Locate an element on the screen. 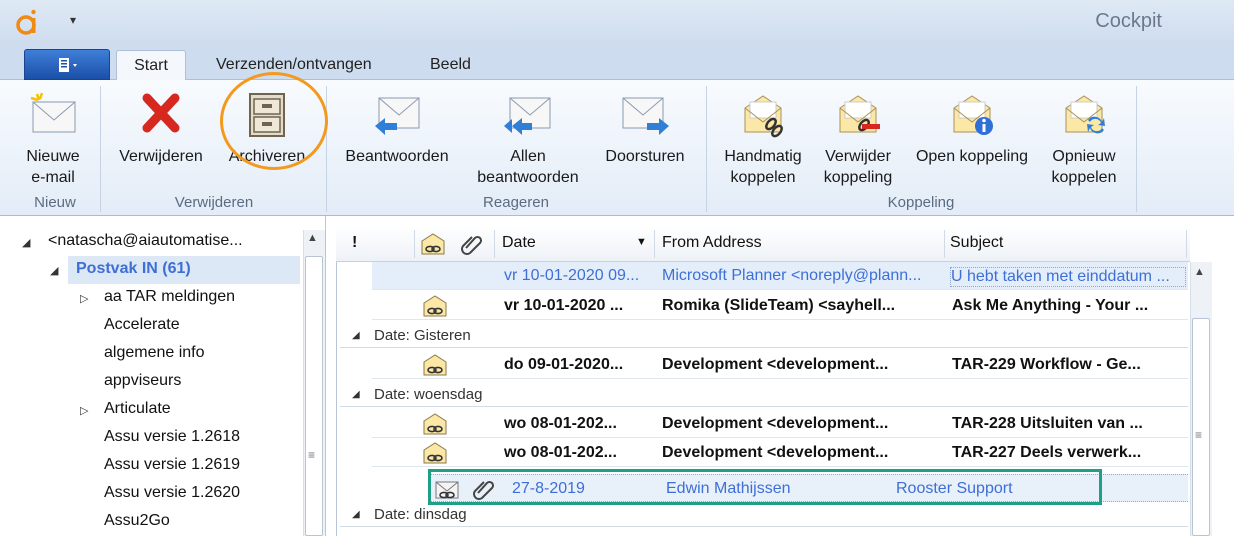  quick-access-dropdown-icon: ▾ is located at coordinates (73, 20).